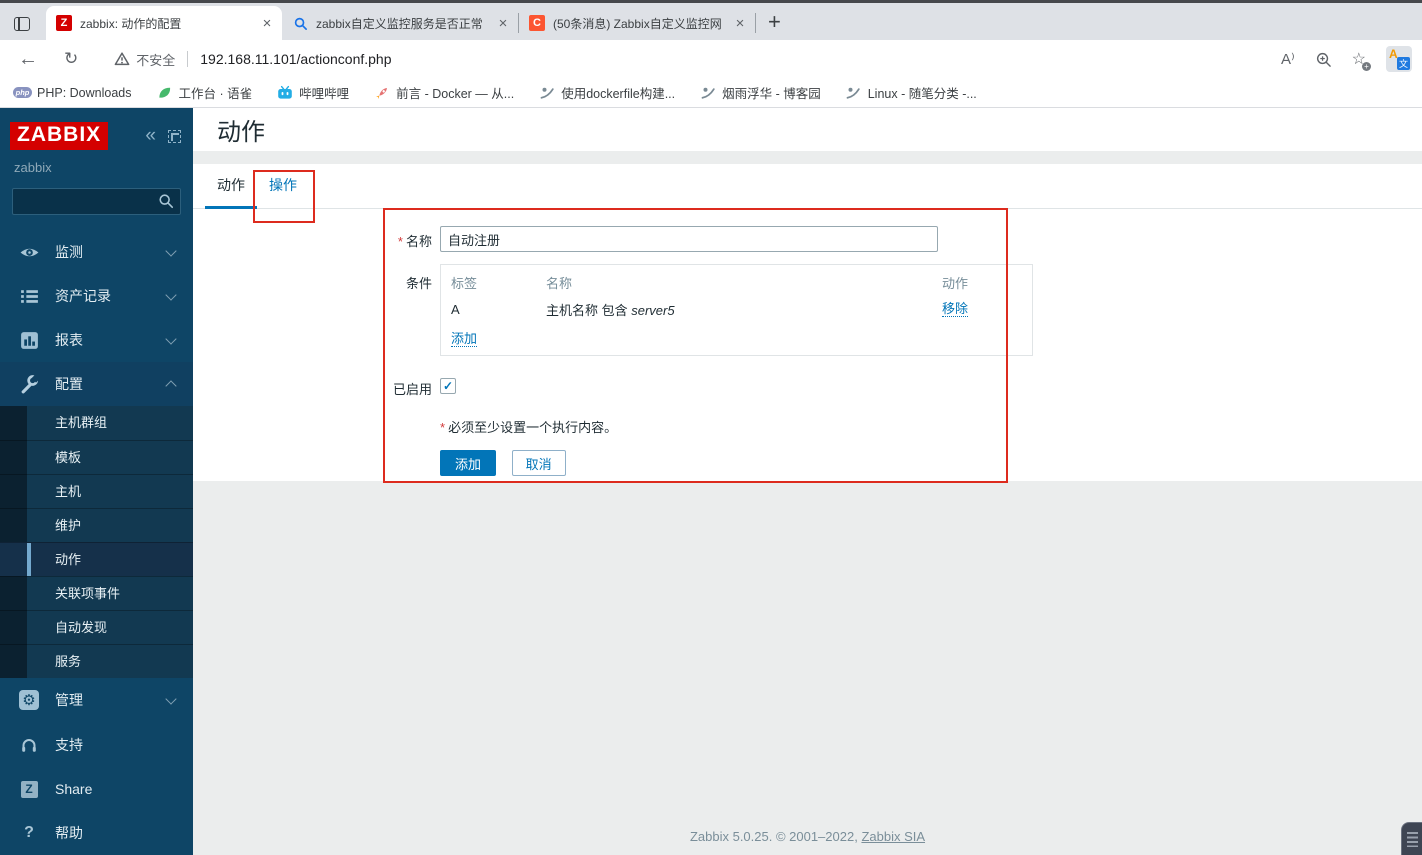 The height and width of the screenshot is (855, 1422). I want to click on warning-icon, so click(122, 59).